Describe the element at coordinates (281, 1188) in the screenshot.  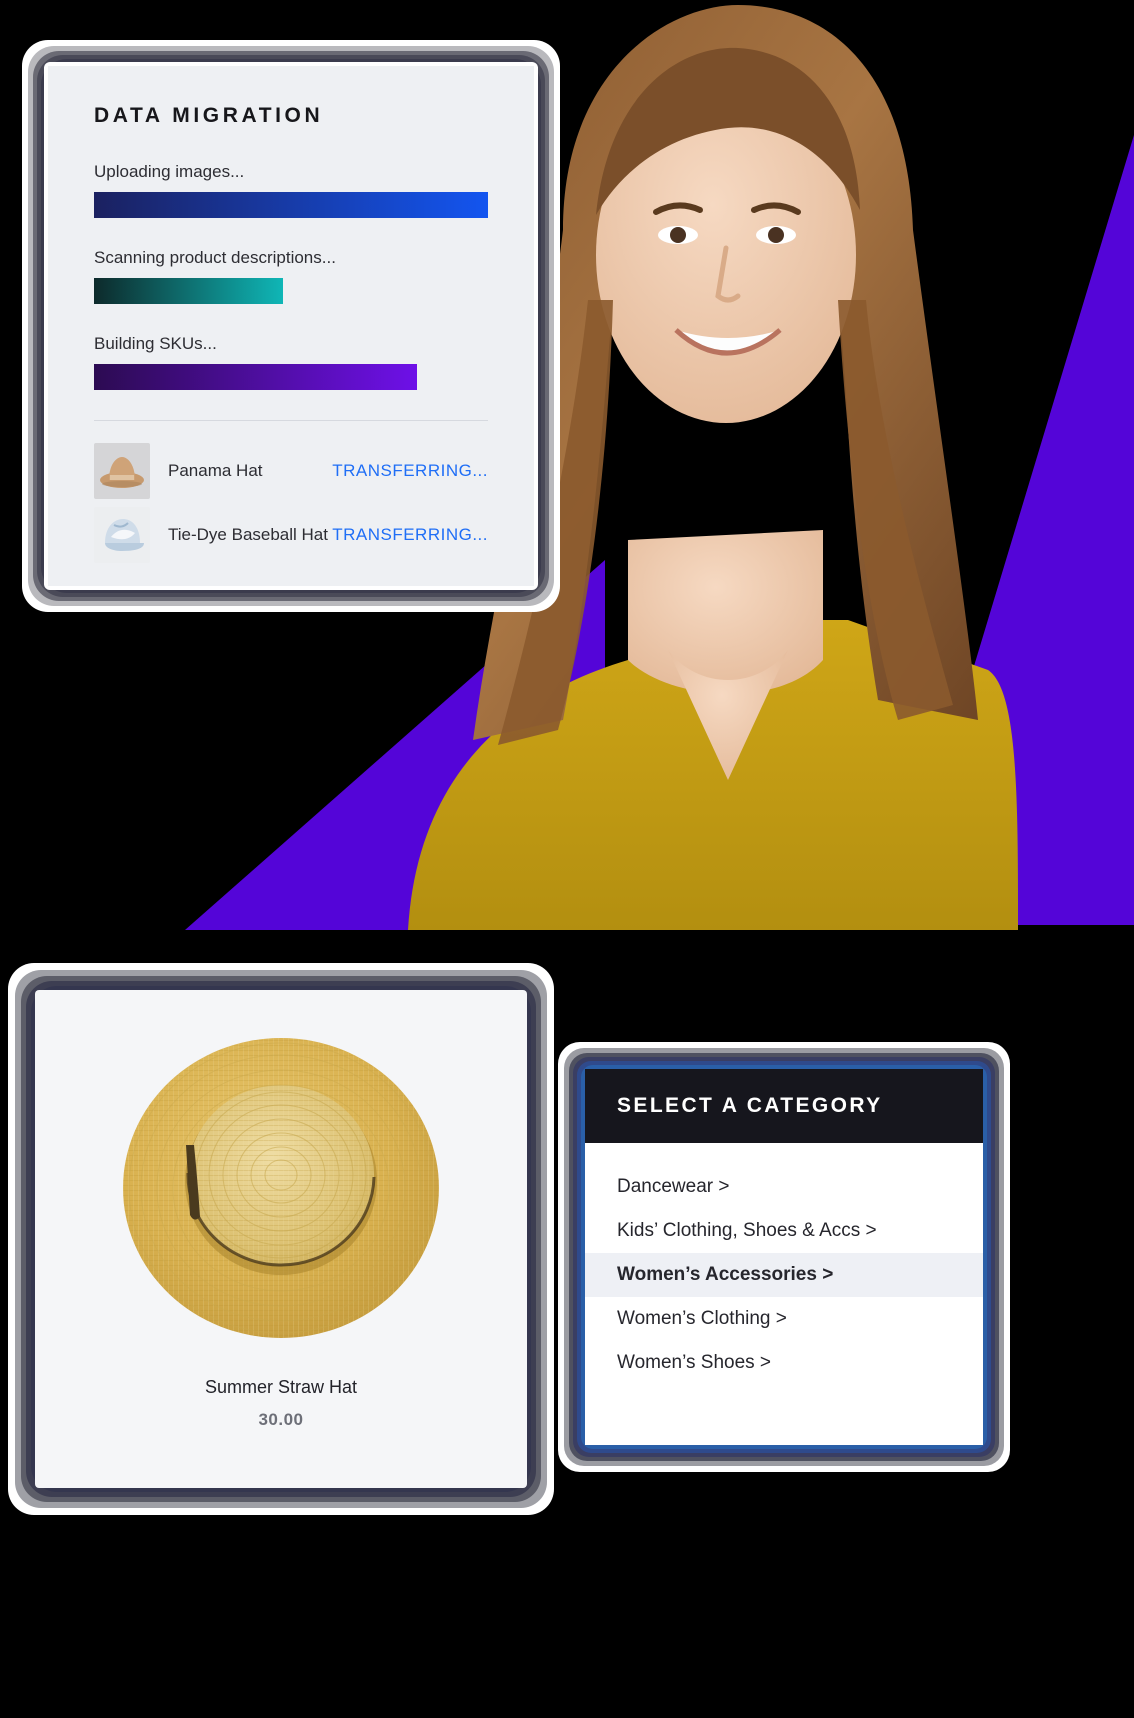
I see `summer-straw-hat-image` at that location.